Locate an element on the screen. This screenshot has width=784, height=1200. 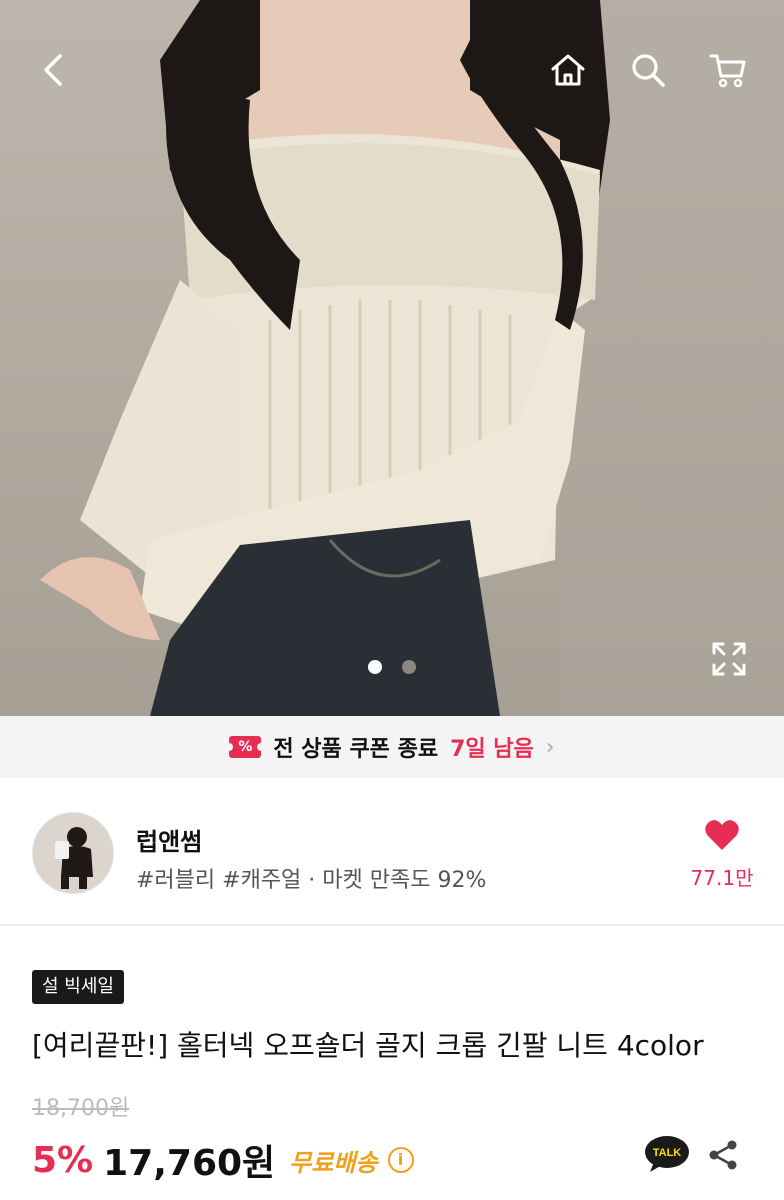
cart-icon is located at coordinates (727, 71).